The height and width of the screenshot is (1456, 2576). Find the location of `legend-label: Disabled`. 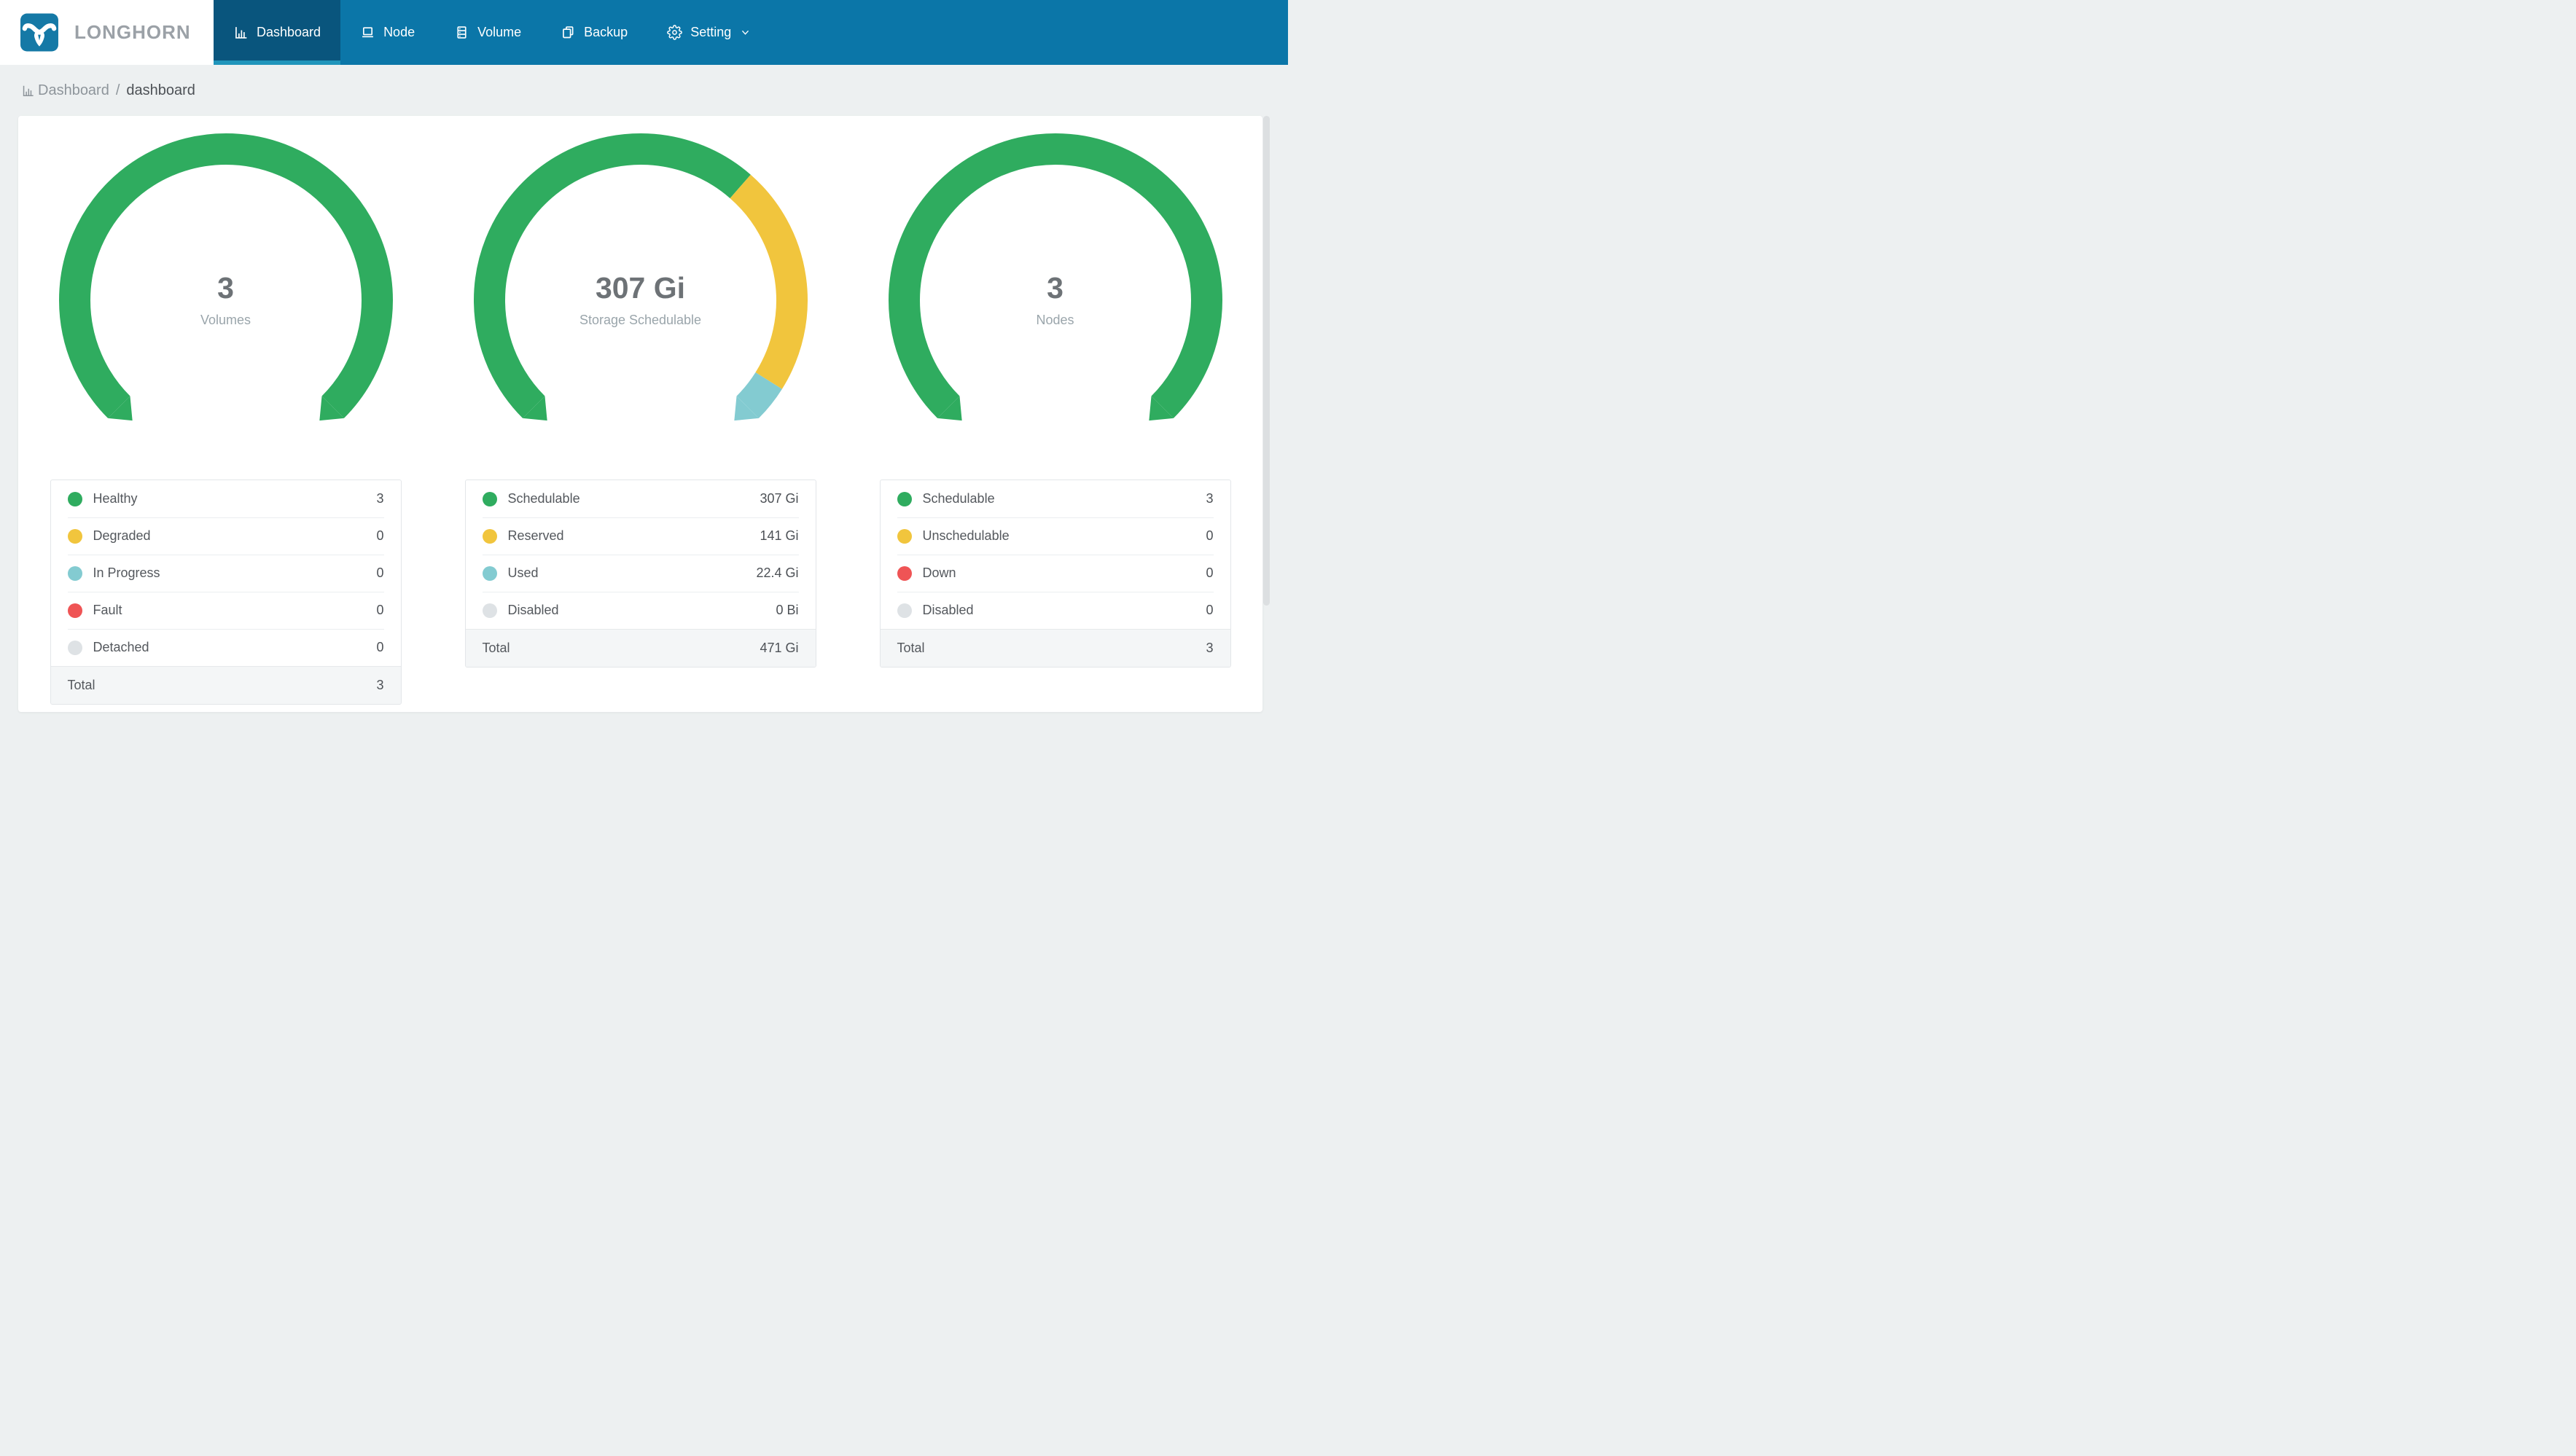

legend-label: Disabled is located at coordinates (533, 610).